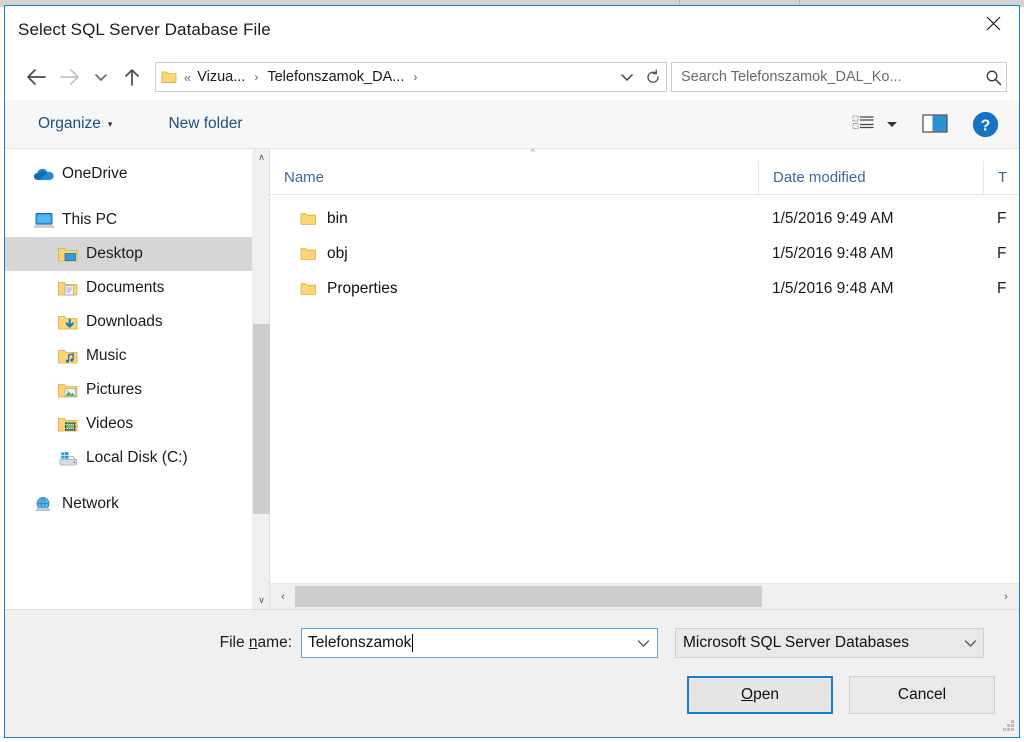 The width and height of the screenshot is (1024, 742). What do you see at coordinates (644, 155) in the screenshot?
I see `sort-indicator-bar: ⌃` at bounding box center [644, 155].